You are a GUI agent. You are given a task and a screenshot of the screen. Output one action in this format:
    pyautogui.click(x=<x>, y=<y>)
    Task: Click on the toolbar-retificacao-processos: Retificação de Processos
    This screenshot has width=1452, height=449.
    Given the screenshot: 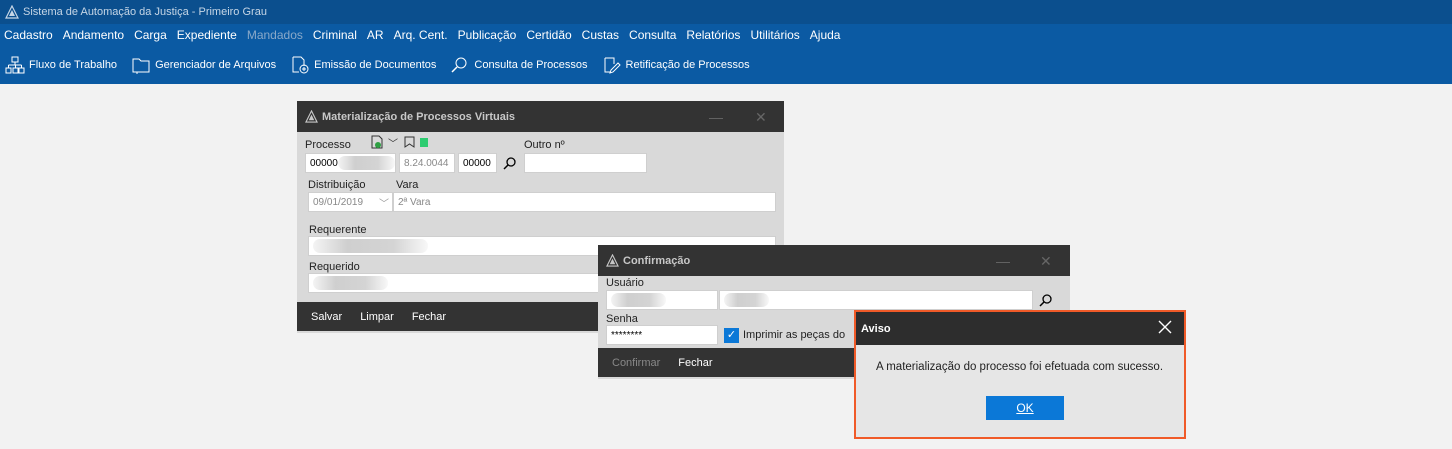 What is the action you would take?
    pyautogui.click(x=676, y=65)
    